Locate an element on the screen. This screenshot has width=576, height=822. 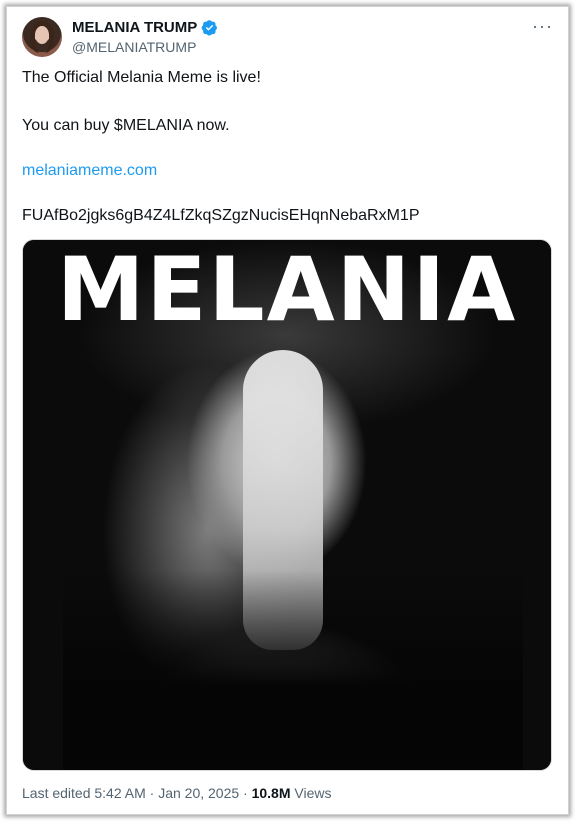
avatar-face is located at coordinates (42, 35).